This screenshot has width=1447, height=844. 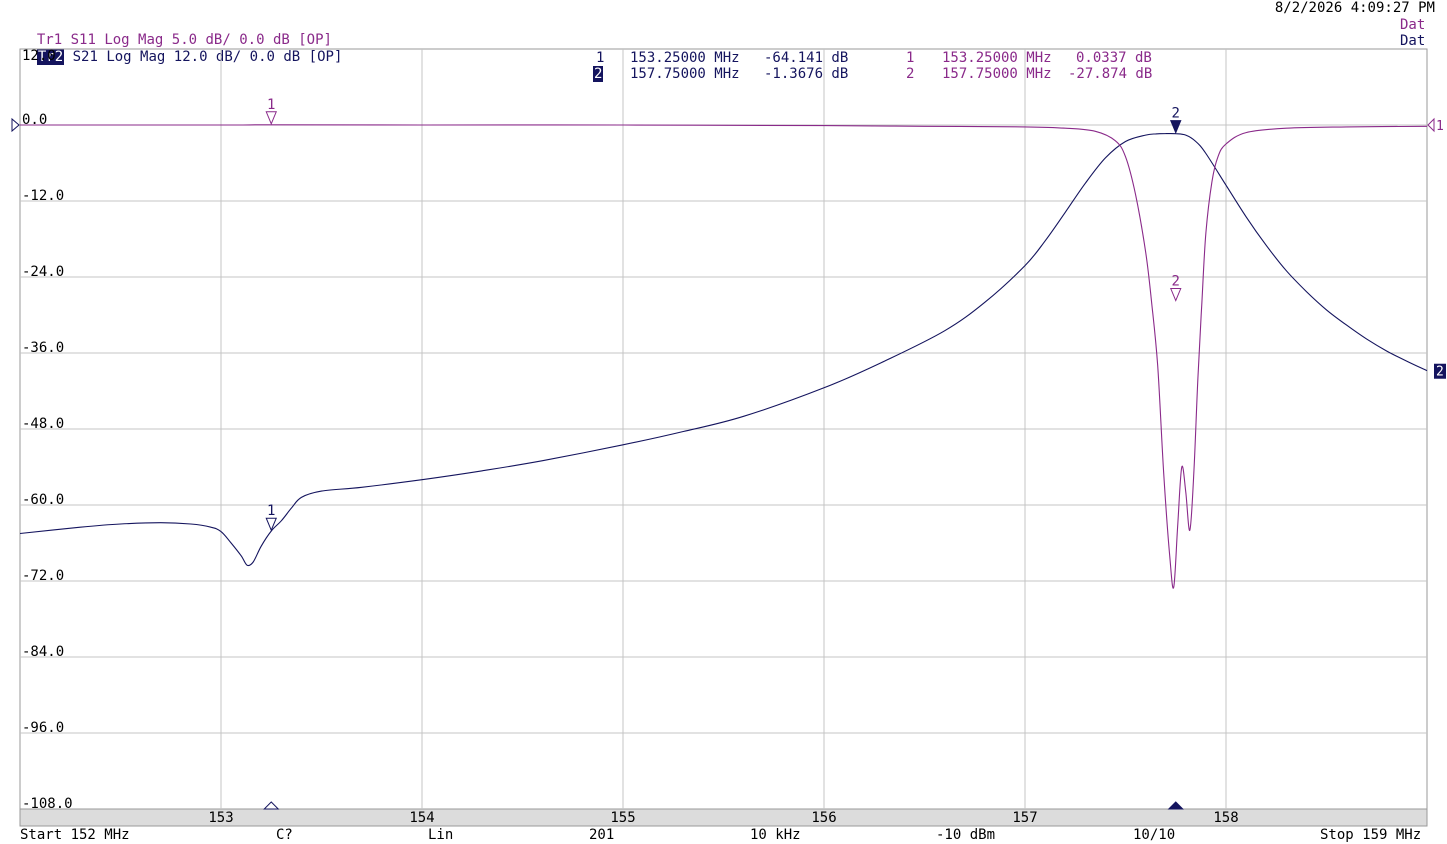 I want to click on x-tick-label: 154, so click(x=421, y=818).